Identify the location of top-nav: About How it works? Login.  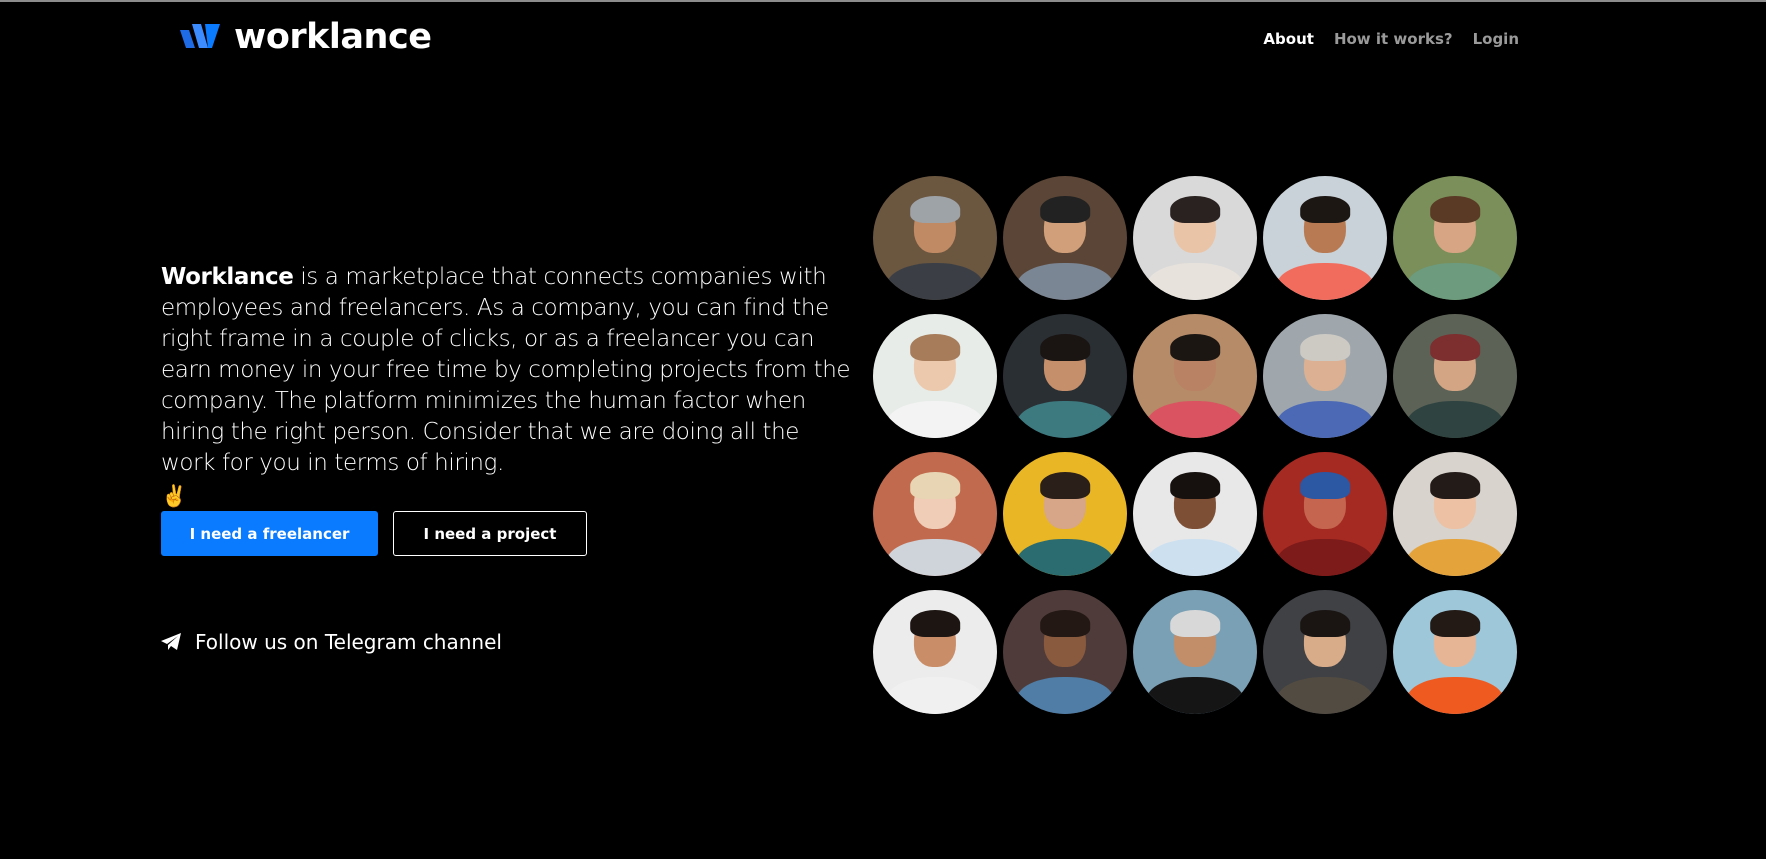
(1391, 39).